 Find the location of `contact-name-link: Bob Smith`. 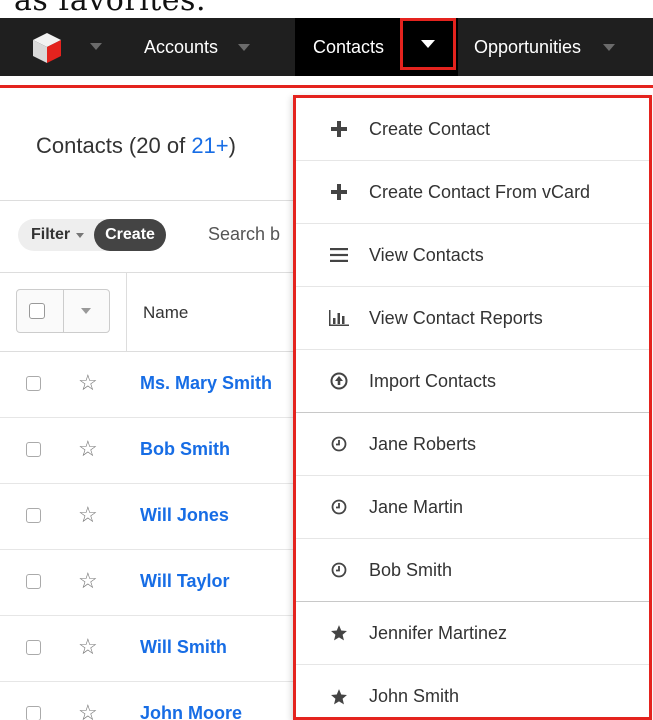

contact-name-link: Bob Smith is located at coordinates (185, 449).